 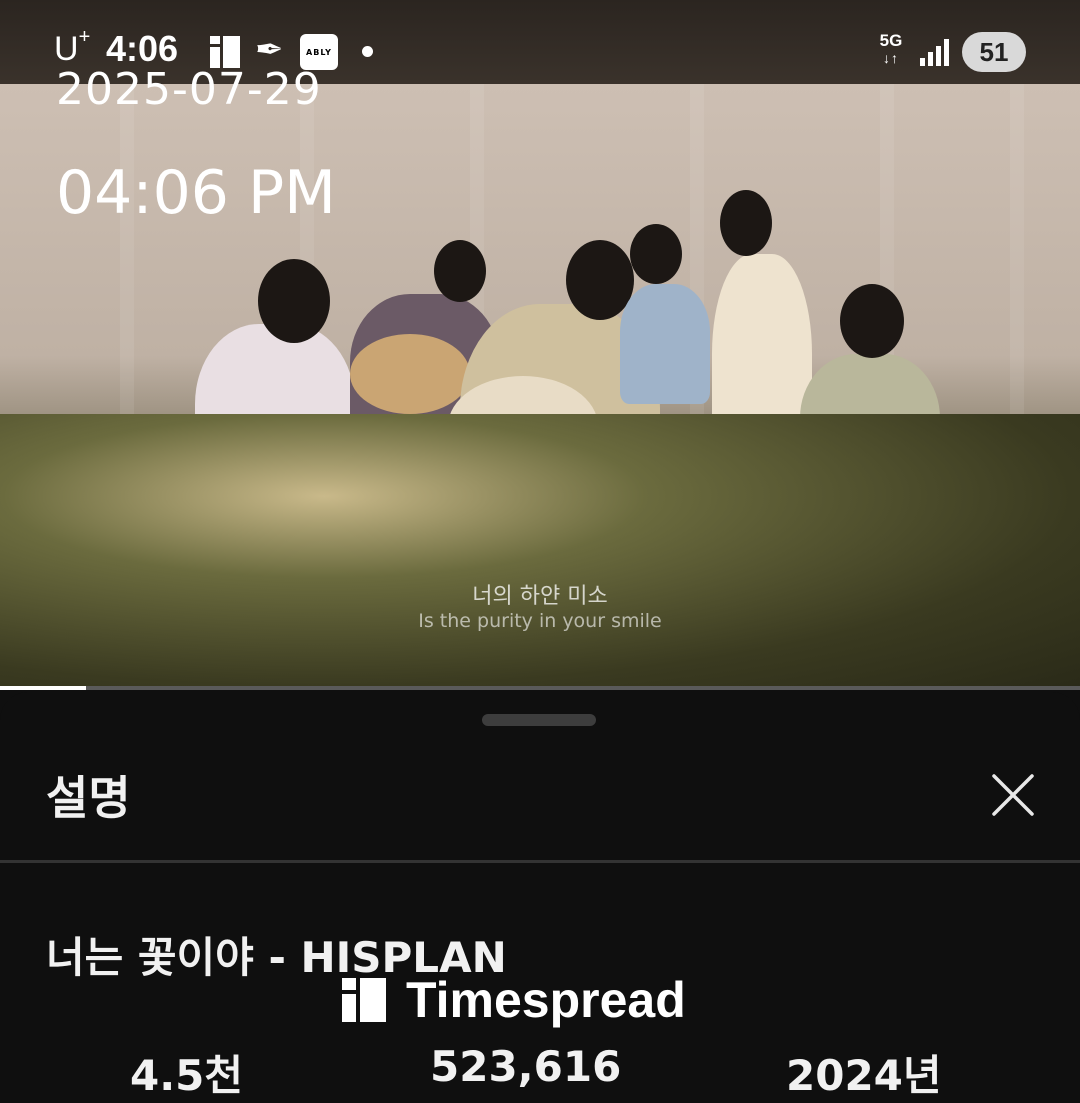 I want to click on signal-icon, so click(x=935, y=52).